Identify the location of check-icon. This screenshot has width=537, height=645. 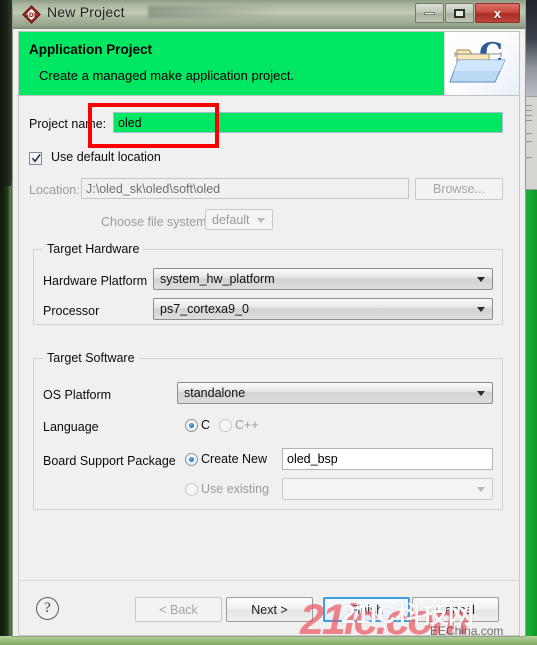
(36, 158).